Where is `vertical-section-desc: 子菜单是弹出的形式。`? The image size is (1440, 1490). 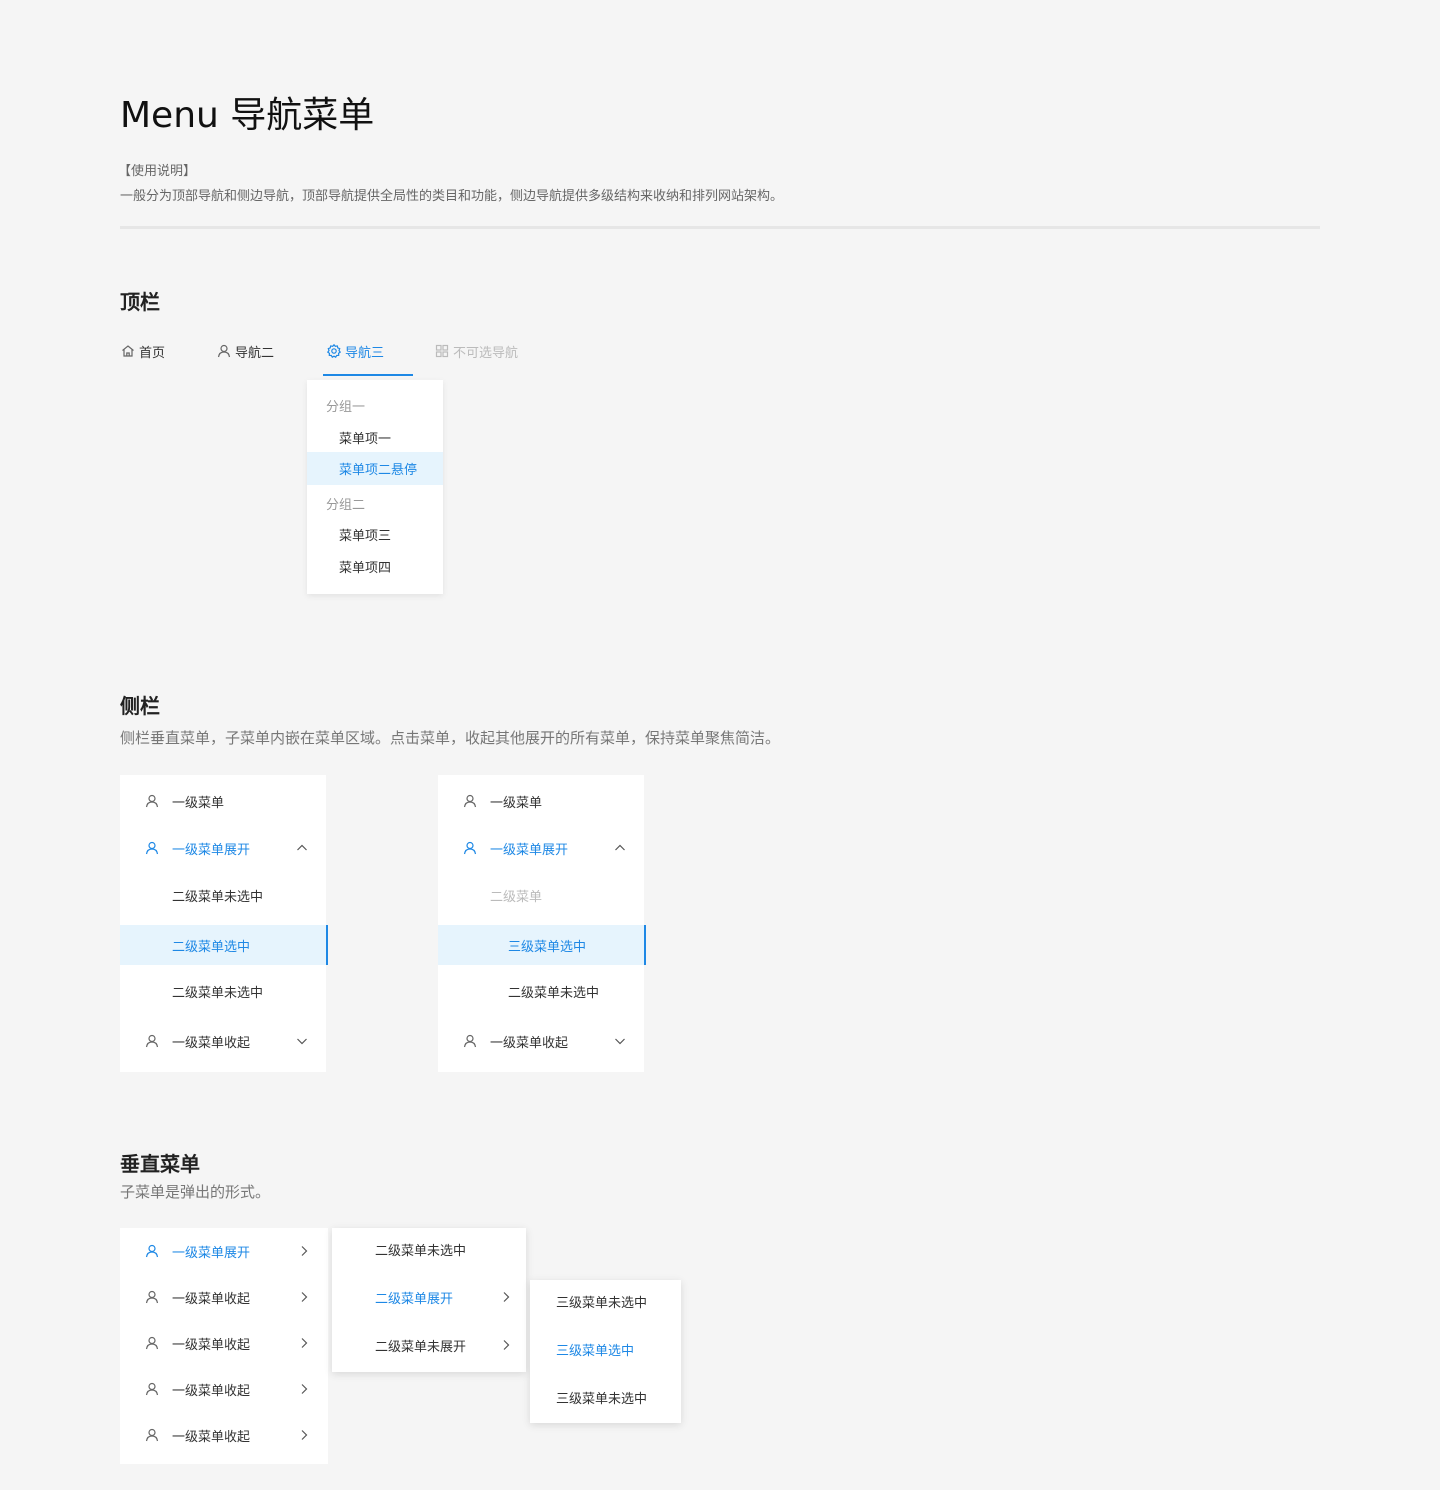 vertical-section-desc: 子菜单是弹出的形式。 is located at coordinates (195, 1192).